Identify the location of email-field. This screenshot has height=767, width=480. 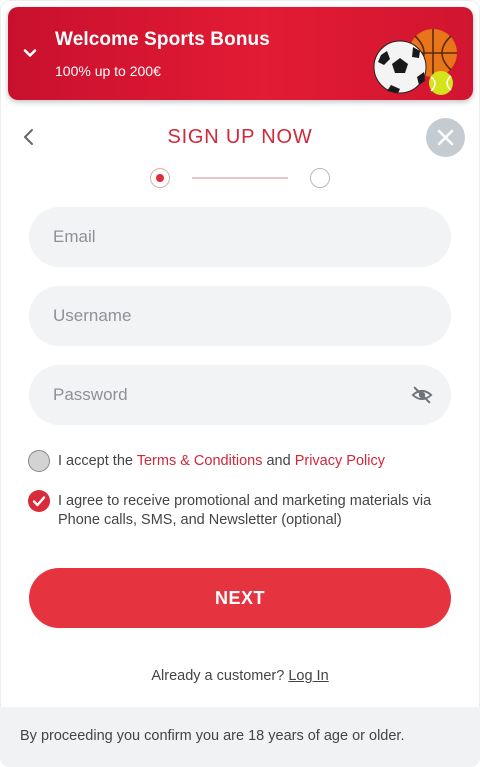
(240, 237).